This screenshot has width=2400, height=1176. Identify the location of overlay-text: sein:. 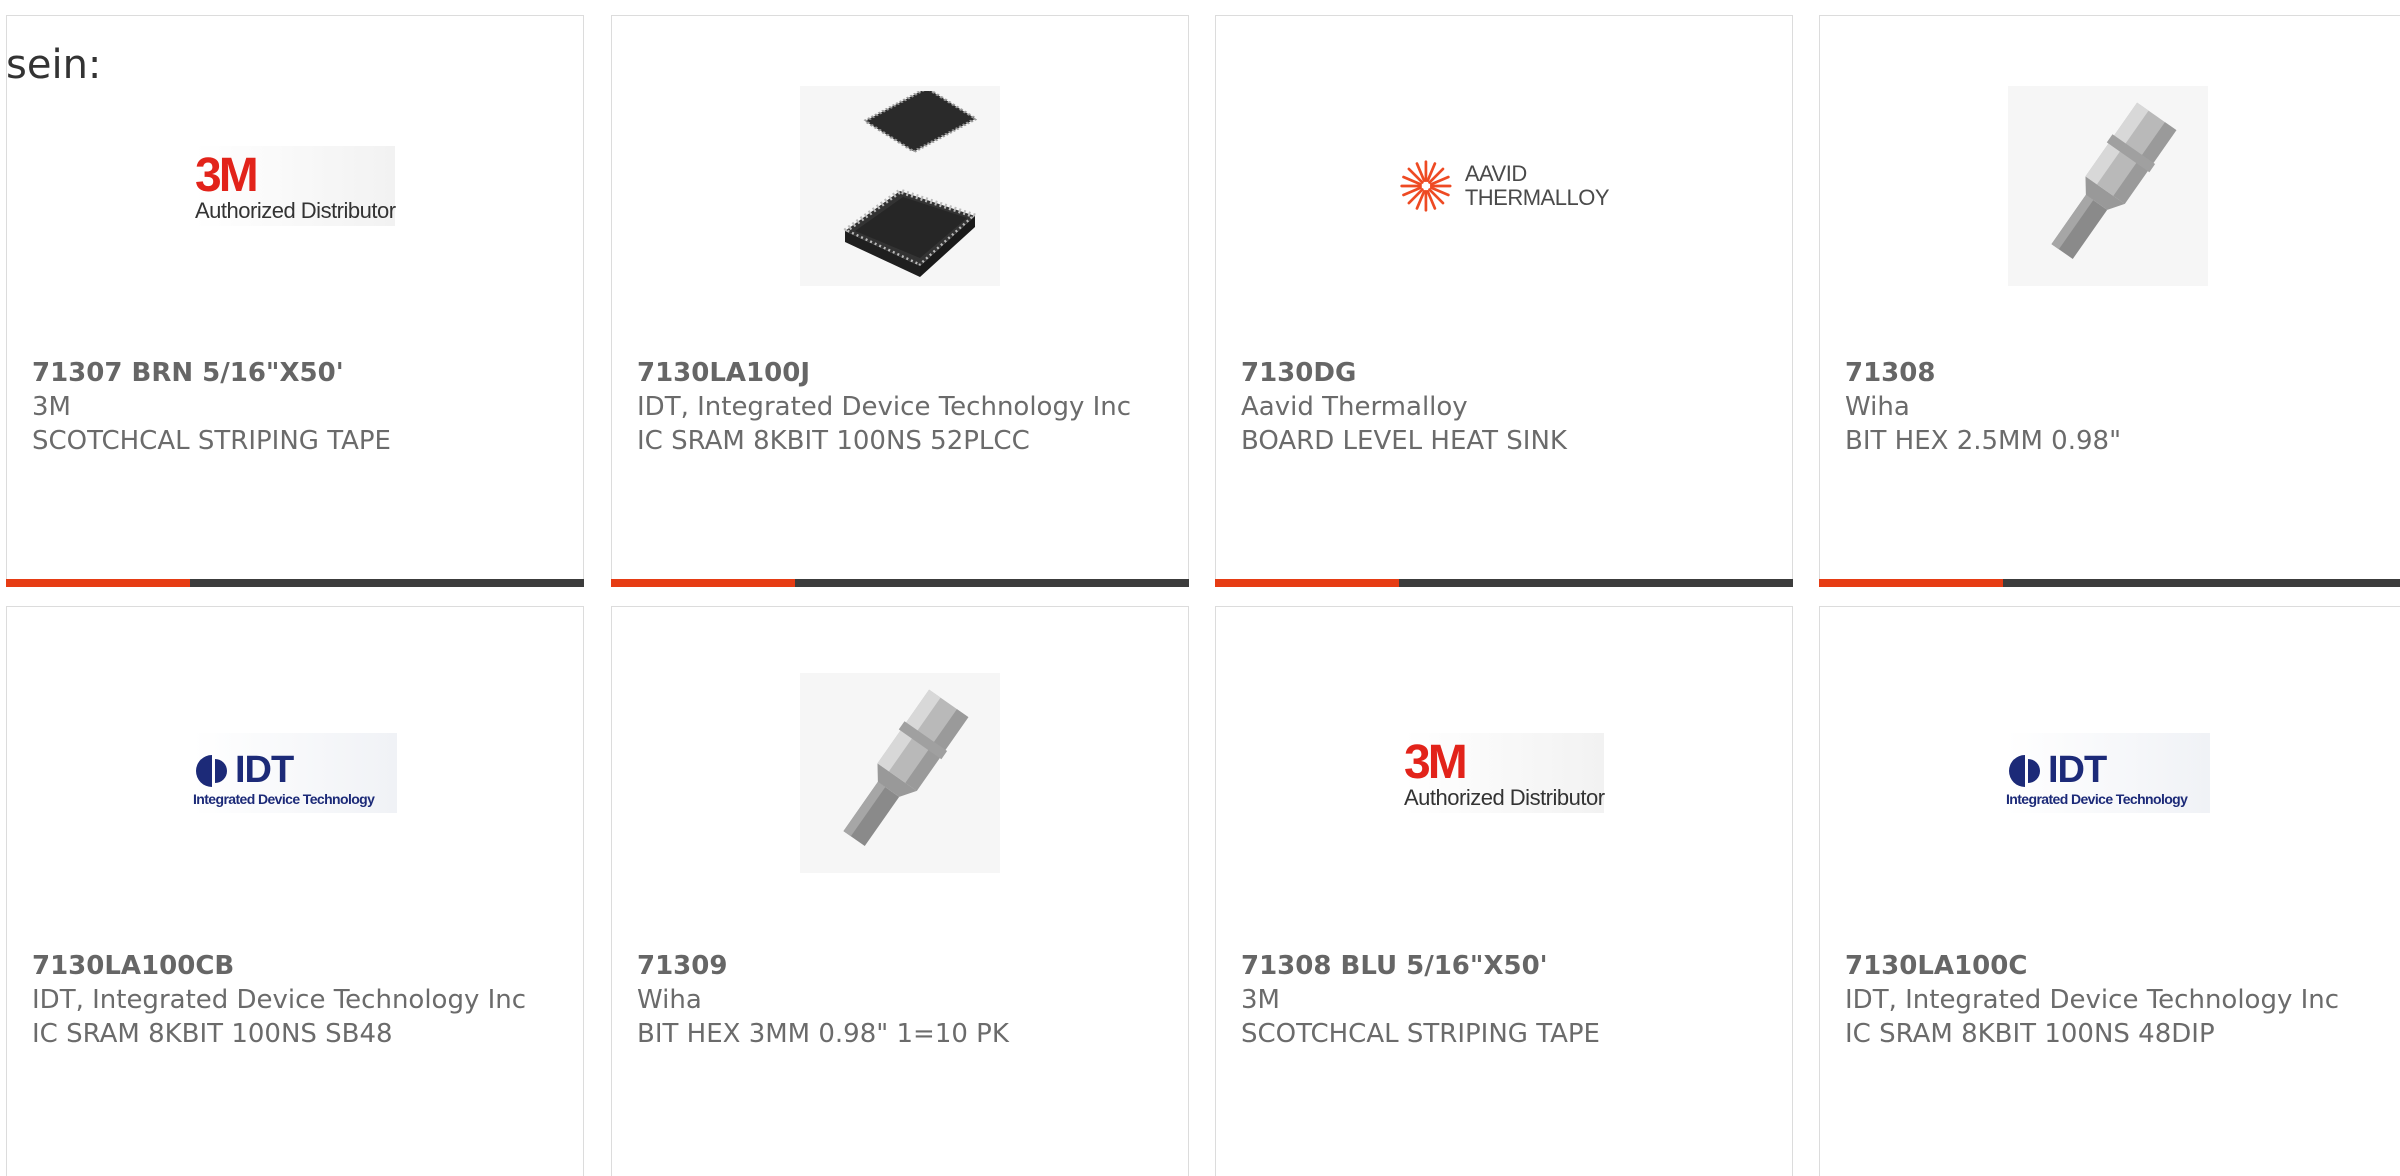
(54, 65).